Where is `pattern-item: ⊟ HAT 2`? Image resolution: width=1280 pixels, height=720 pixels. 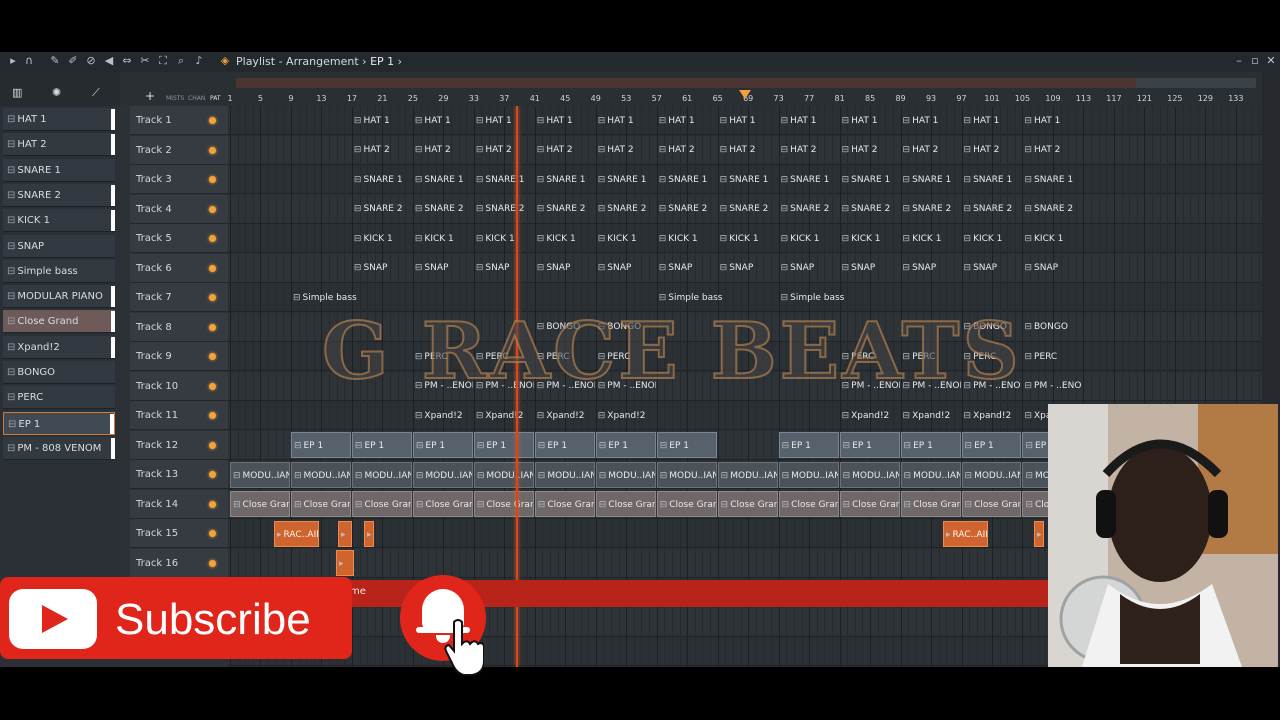
pattern-item: ⊟ HAT 2 is located at coordinates (59, 145).